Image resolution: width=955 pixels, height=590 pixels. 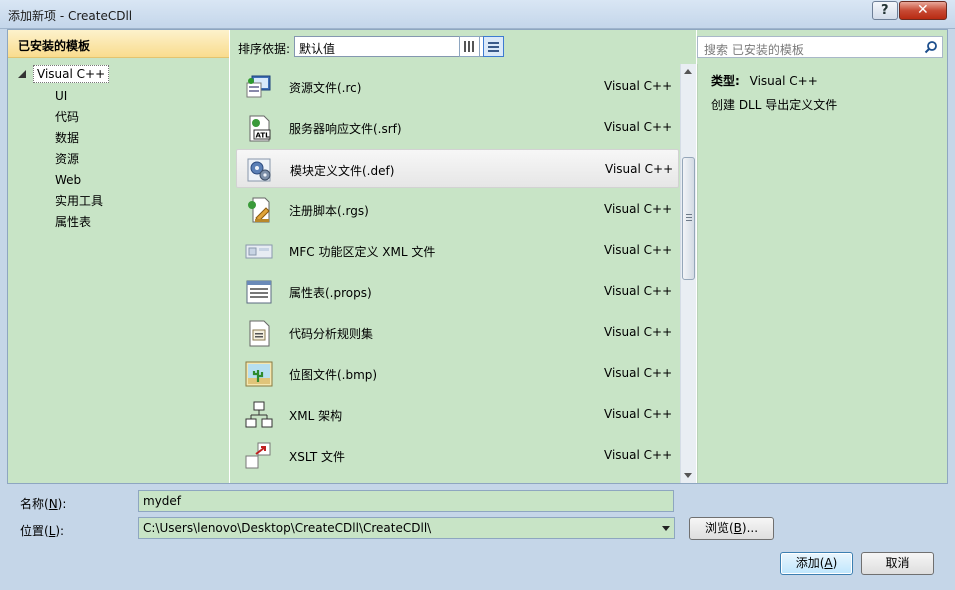 What do you see at coordinates (457, 86) in the screenshot?
I see `template-row: 资源文件(.rc) Visual C++` at bounding box center [457, 86].